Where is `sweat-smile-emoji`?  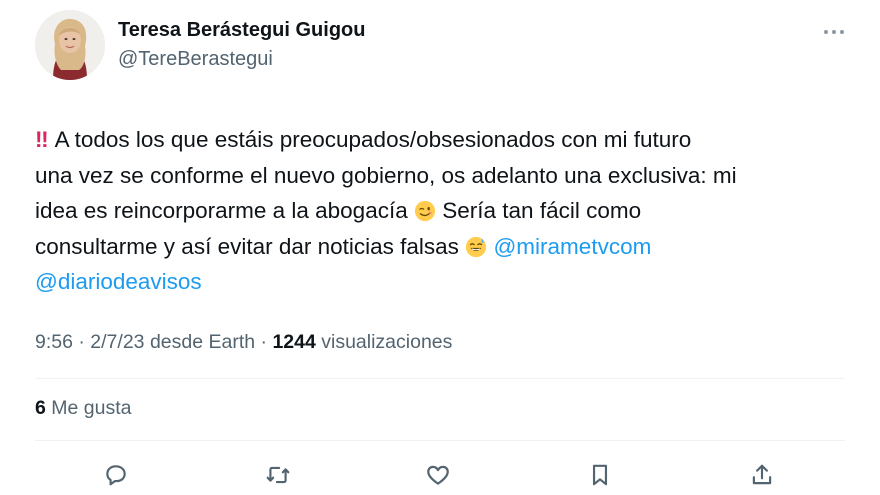 sweat-smile-emoji is located at coordinates (476, 246).